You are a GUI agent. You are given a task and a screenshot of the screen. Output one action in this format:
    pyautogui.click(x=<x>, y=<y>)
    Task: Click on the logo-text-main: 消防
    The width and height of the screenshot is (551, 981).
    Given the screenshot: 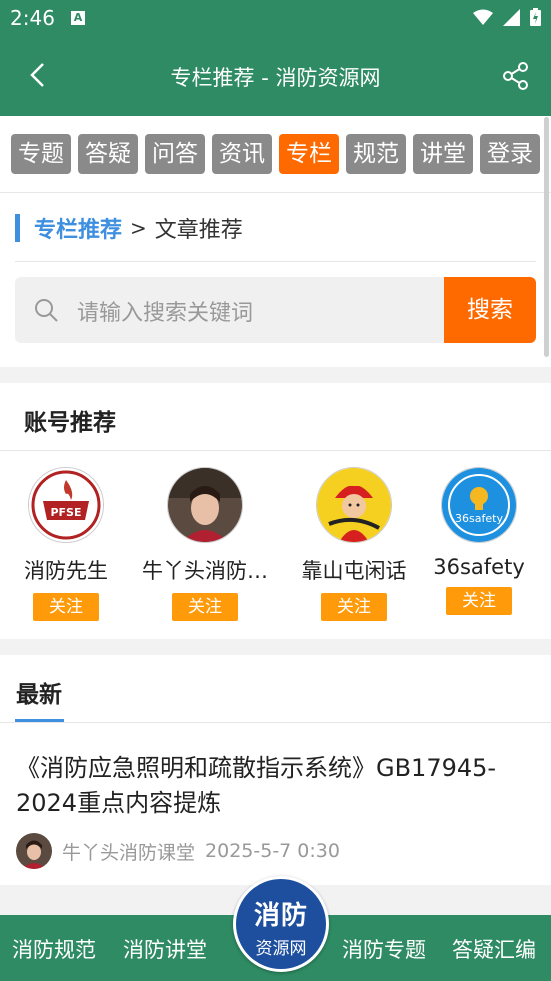 What is the action you would take?
    pyautogui.click(x=280, y=916)
    